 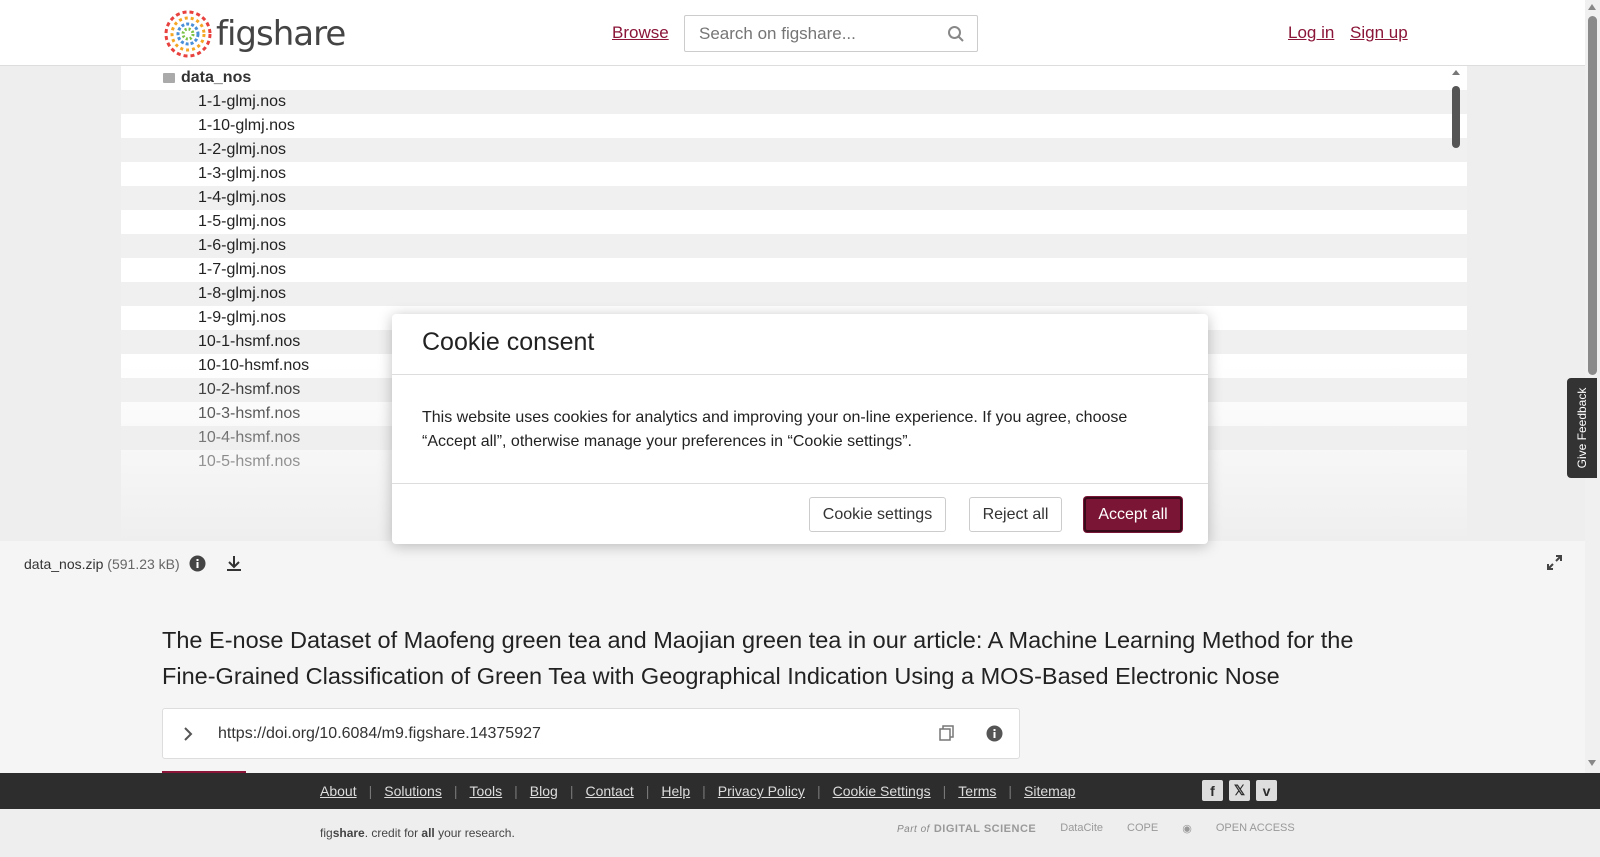 I want to click on search-box, so click(x=831, y=33).